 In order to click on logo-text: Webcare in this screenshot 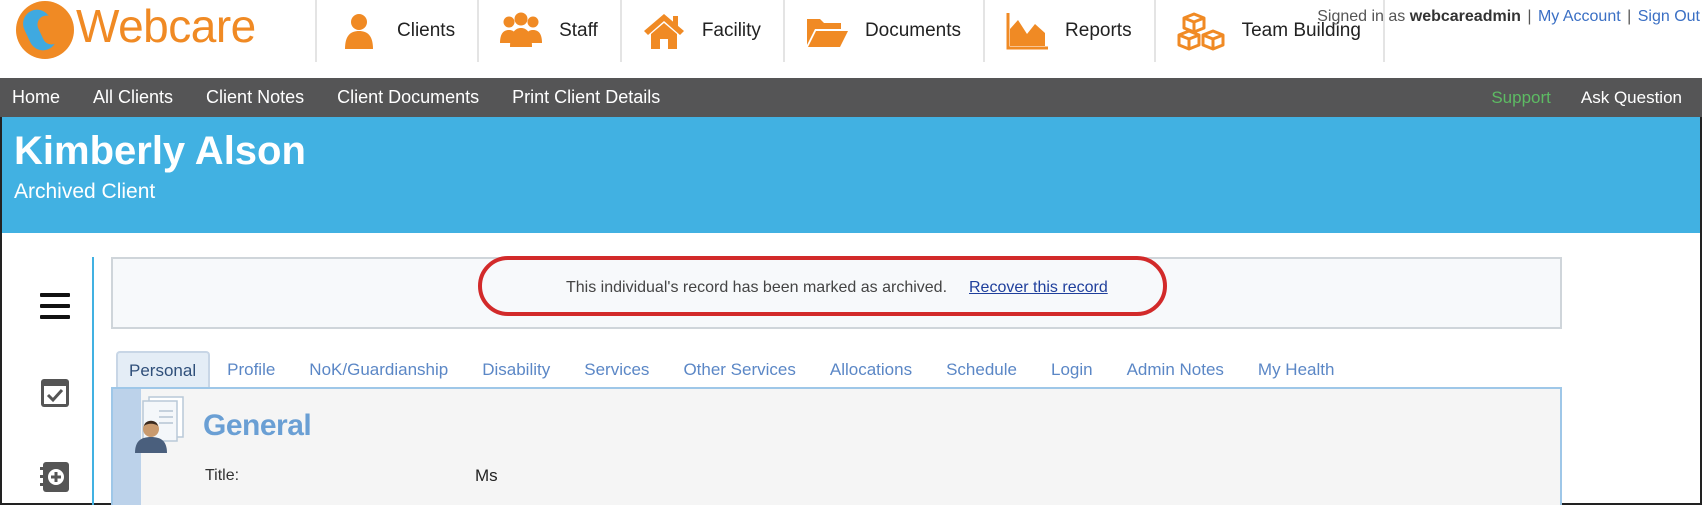, I will do `click(166, 26)`.